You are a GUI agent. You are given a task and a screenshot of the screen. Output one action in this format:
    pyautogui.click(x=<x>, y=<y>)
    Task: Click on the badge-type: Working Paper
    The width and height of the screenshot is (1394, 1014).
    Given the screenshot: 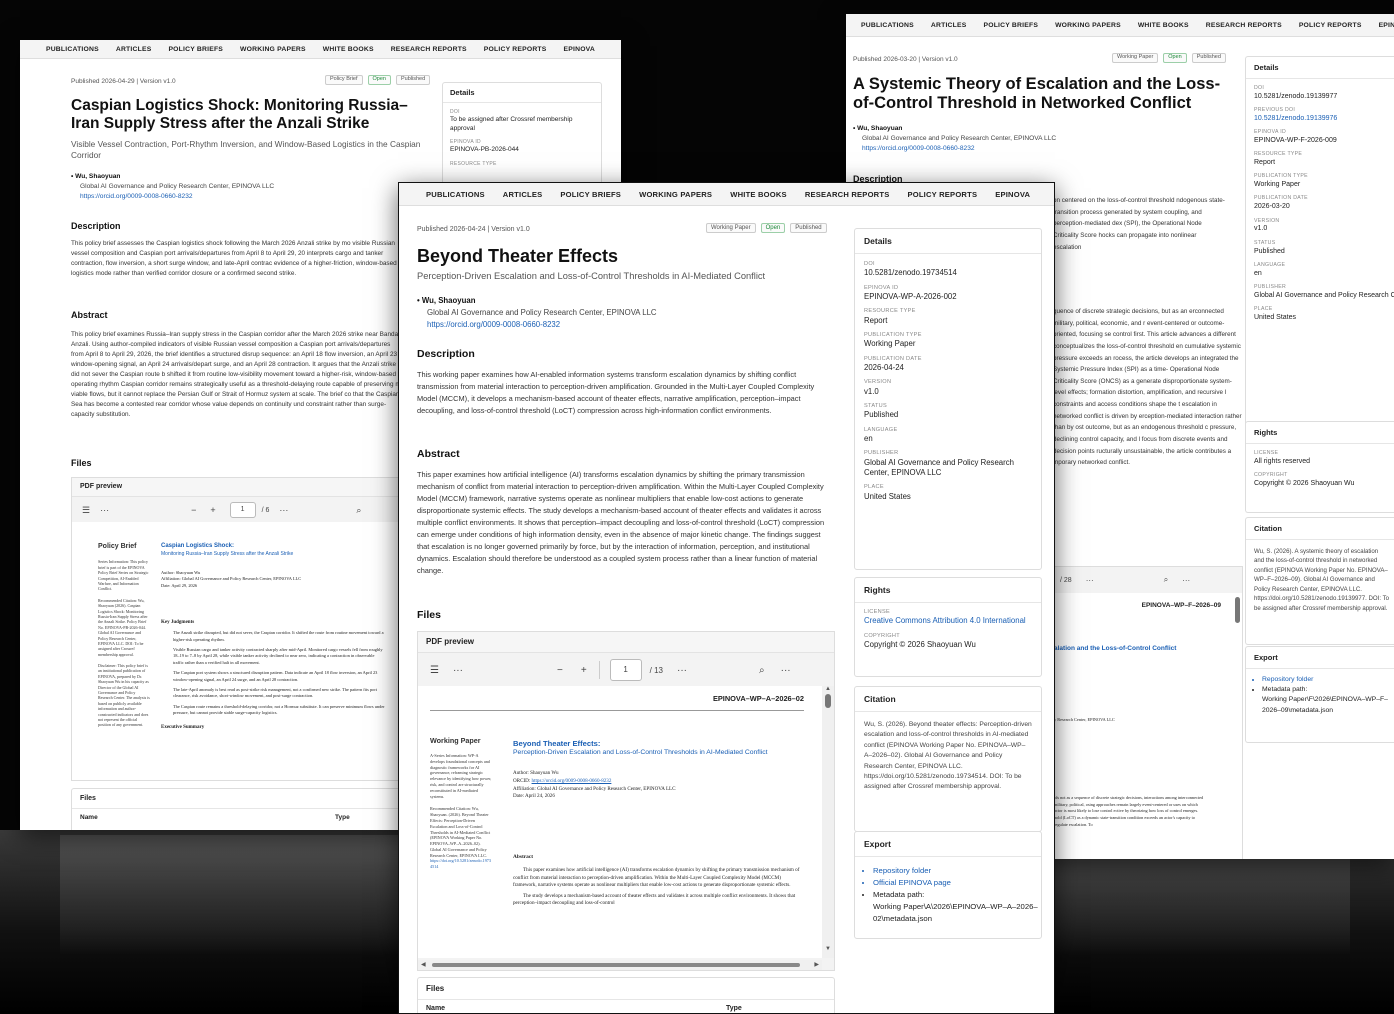 What is the action you would take?
    pyautogui.click(x=731, y=228)
    